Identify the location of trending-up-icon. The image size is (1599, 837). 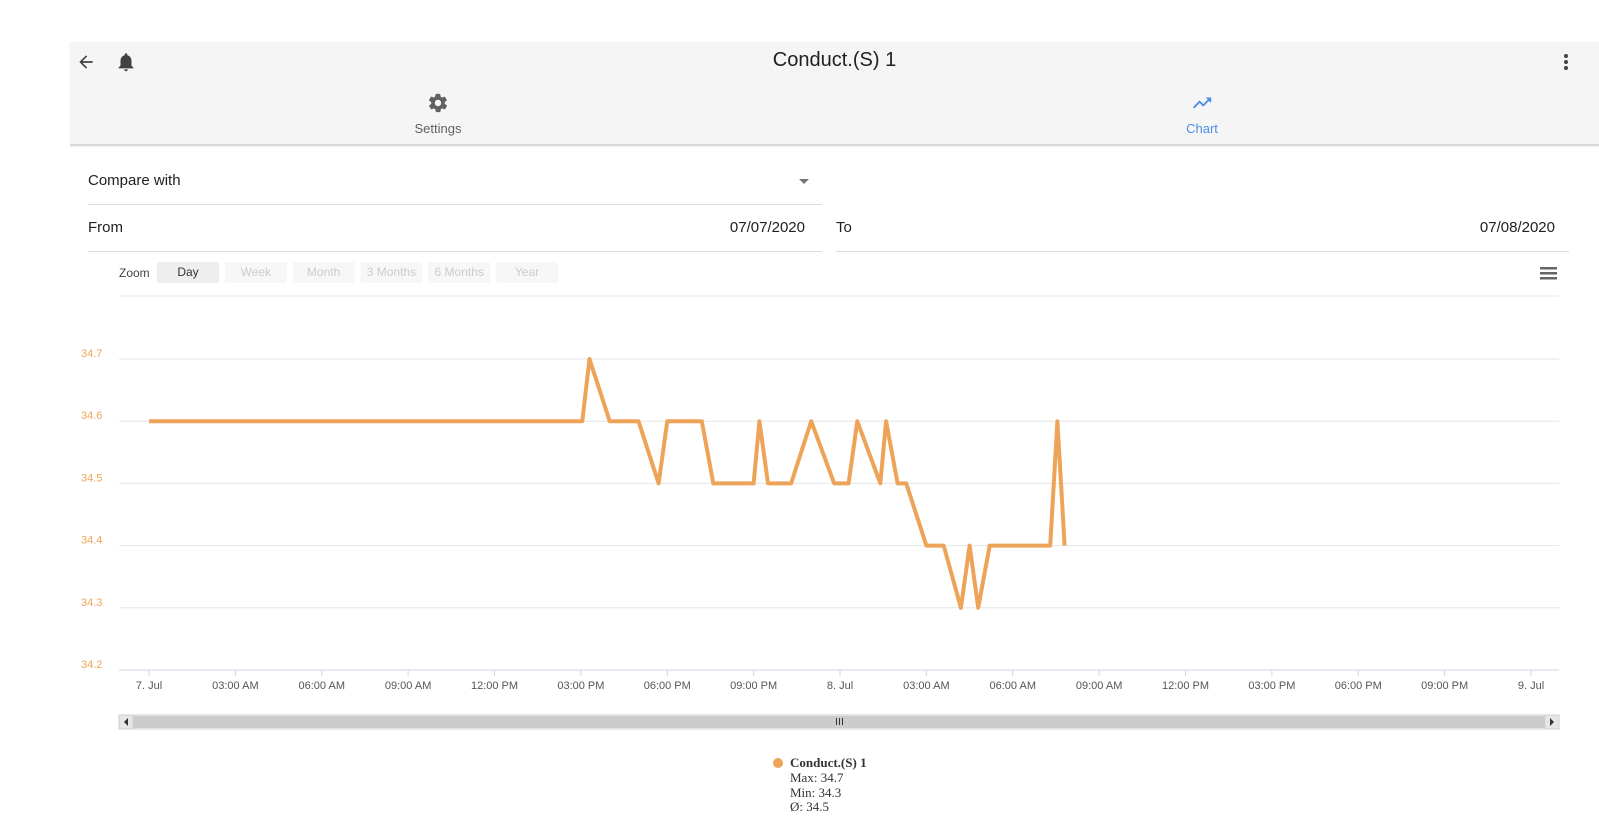
(1202, 103).